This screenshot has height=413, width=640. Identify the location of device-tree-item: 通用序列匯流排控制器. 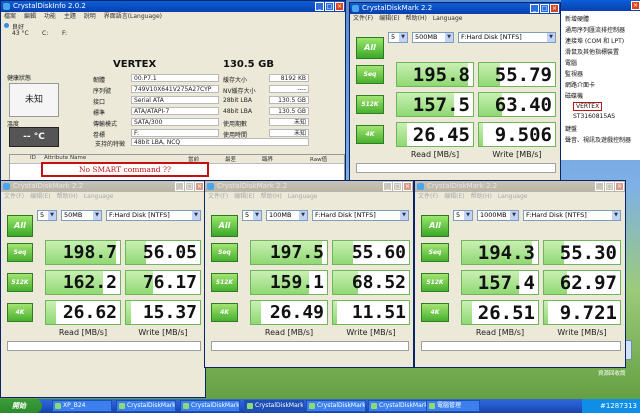
(595, 29).